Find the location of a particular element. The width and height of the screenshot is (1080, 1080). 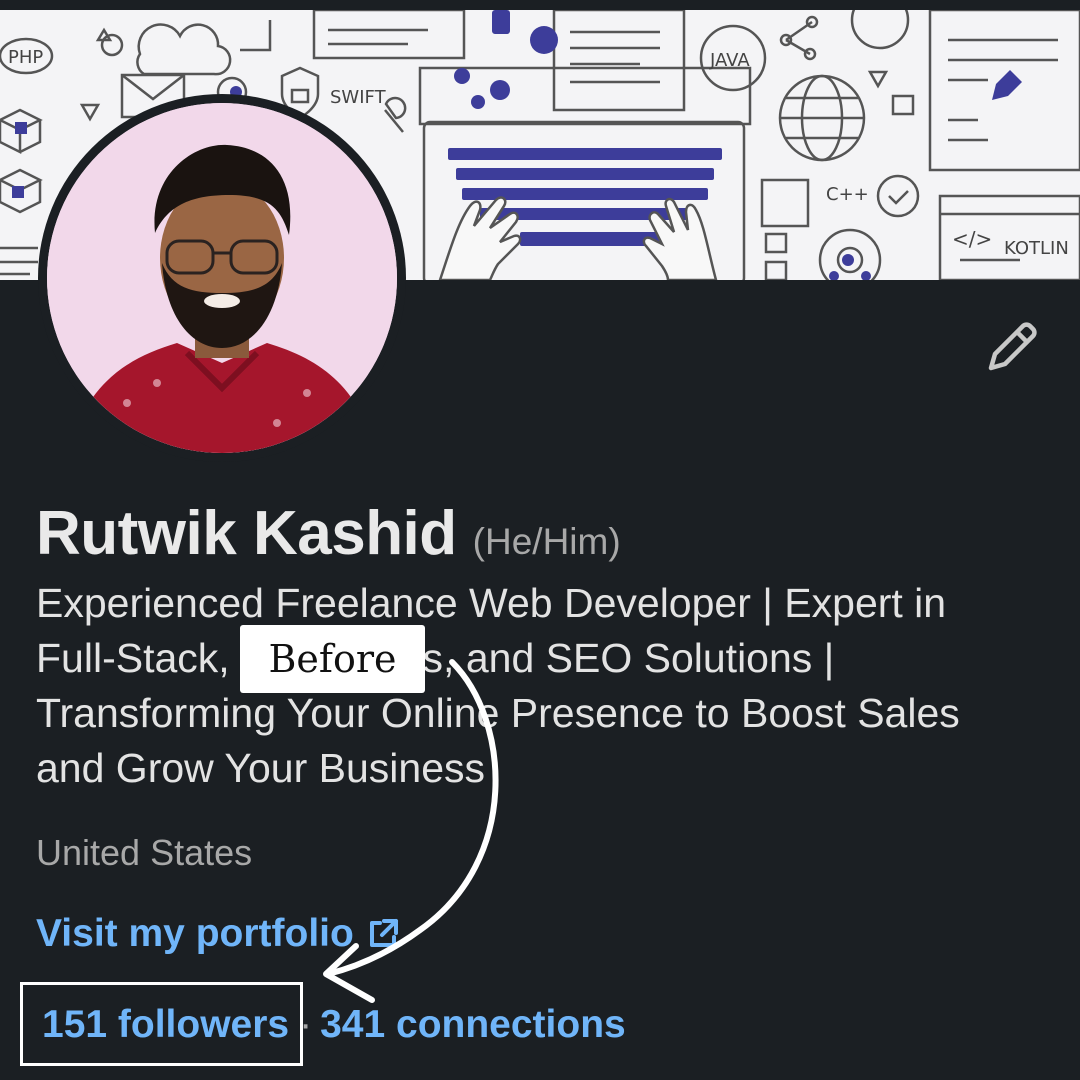

portfolio-link: Visit my portfolio is located at coordinates (218, 934).